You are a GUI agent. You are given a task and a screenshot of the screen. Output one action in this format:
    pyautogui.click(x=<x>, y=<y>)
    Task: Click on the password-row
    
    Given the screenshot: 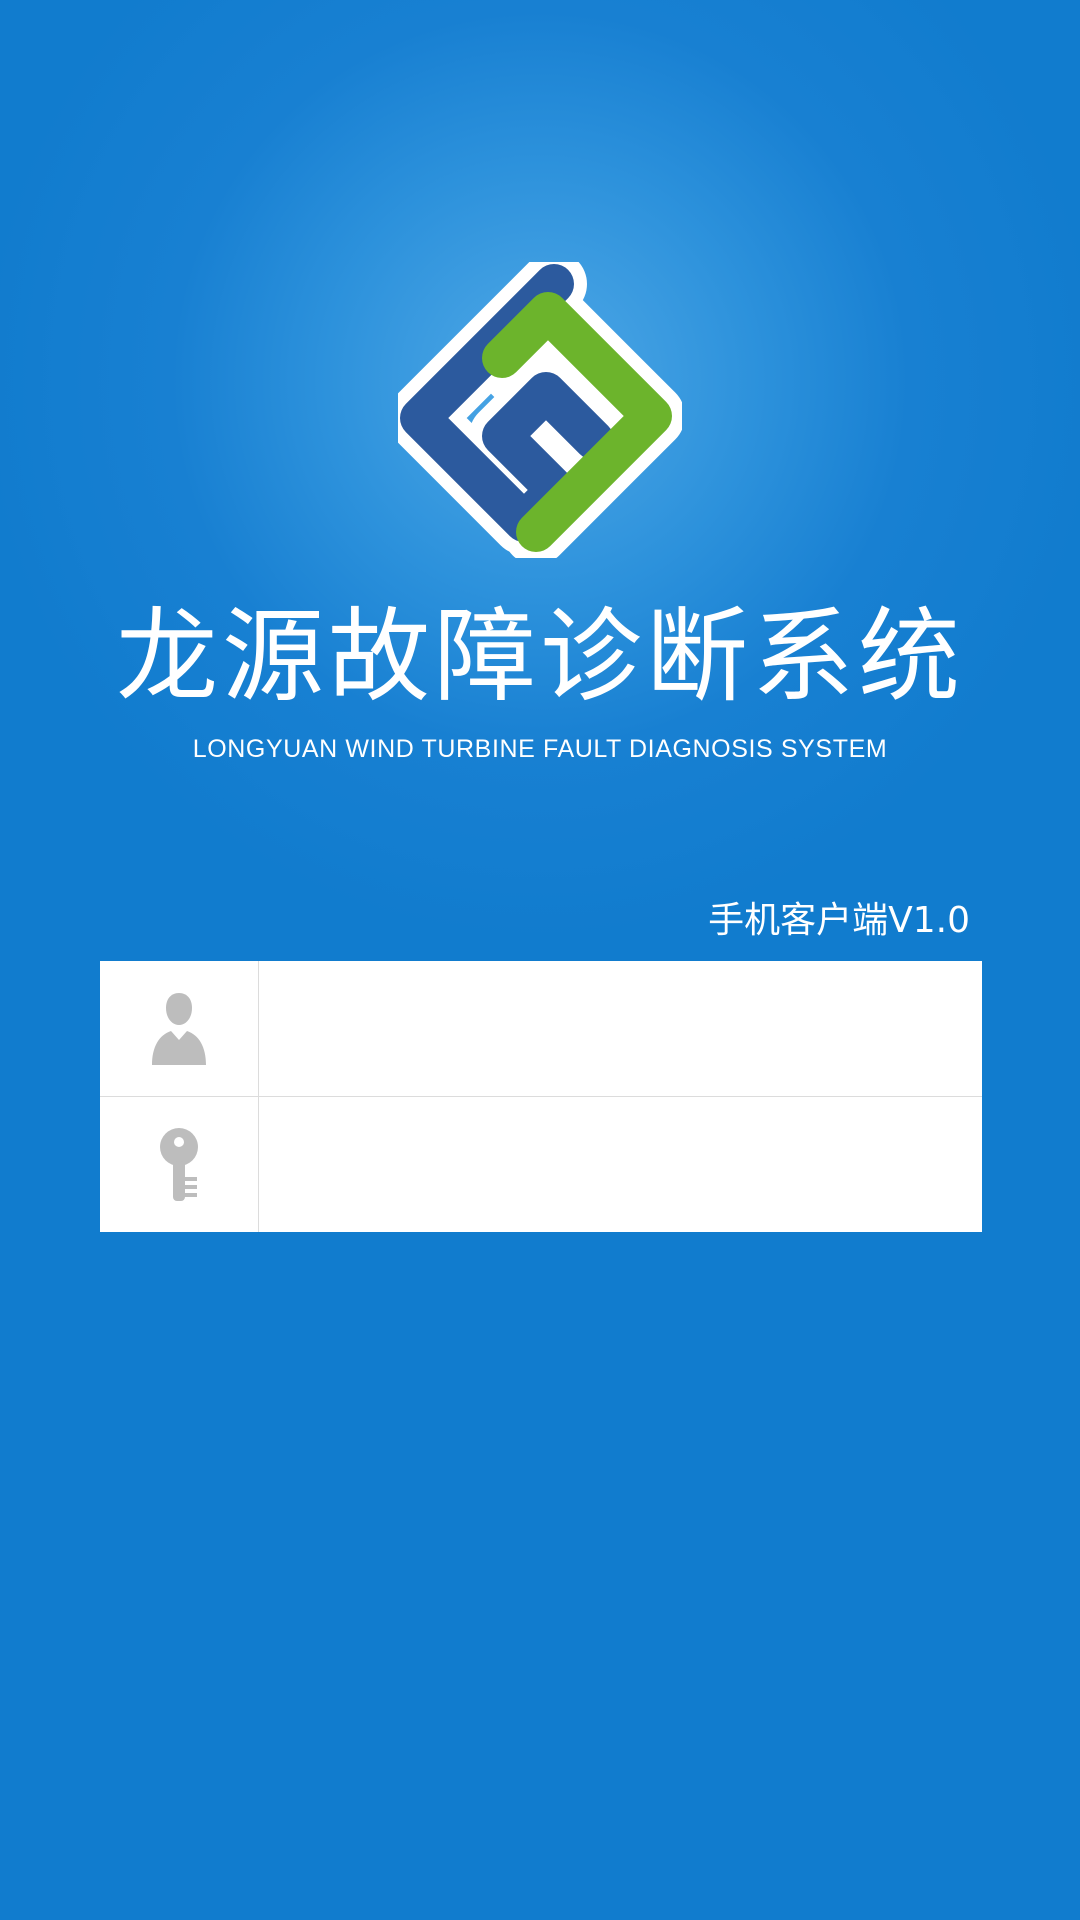 What is the action you would take?
    pyautogui.click(x=542, y=1164)
    